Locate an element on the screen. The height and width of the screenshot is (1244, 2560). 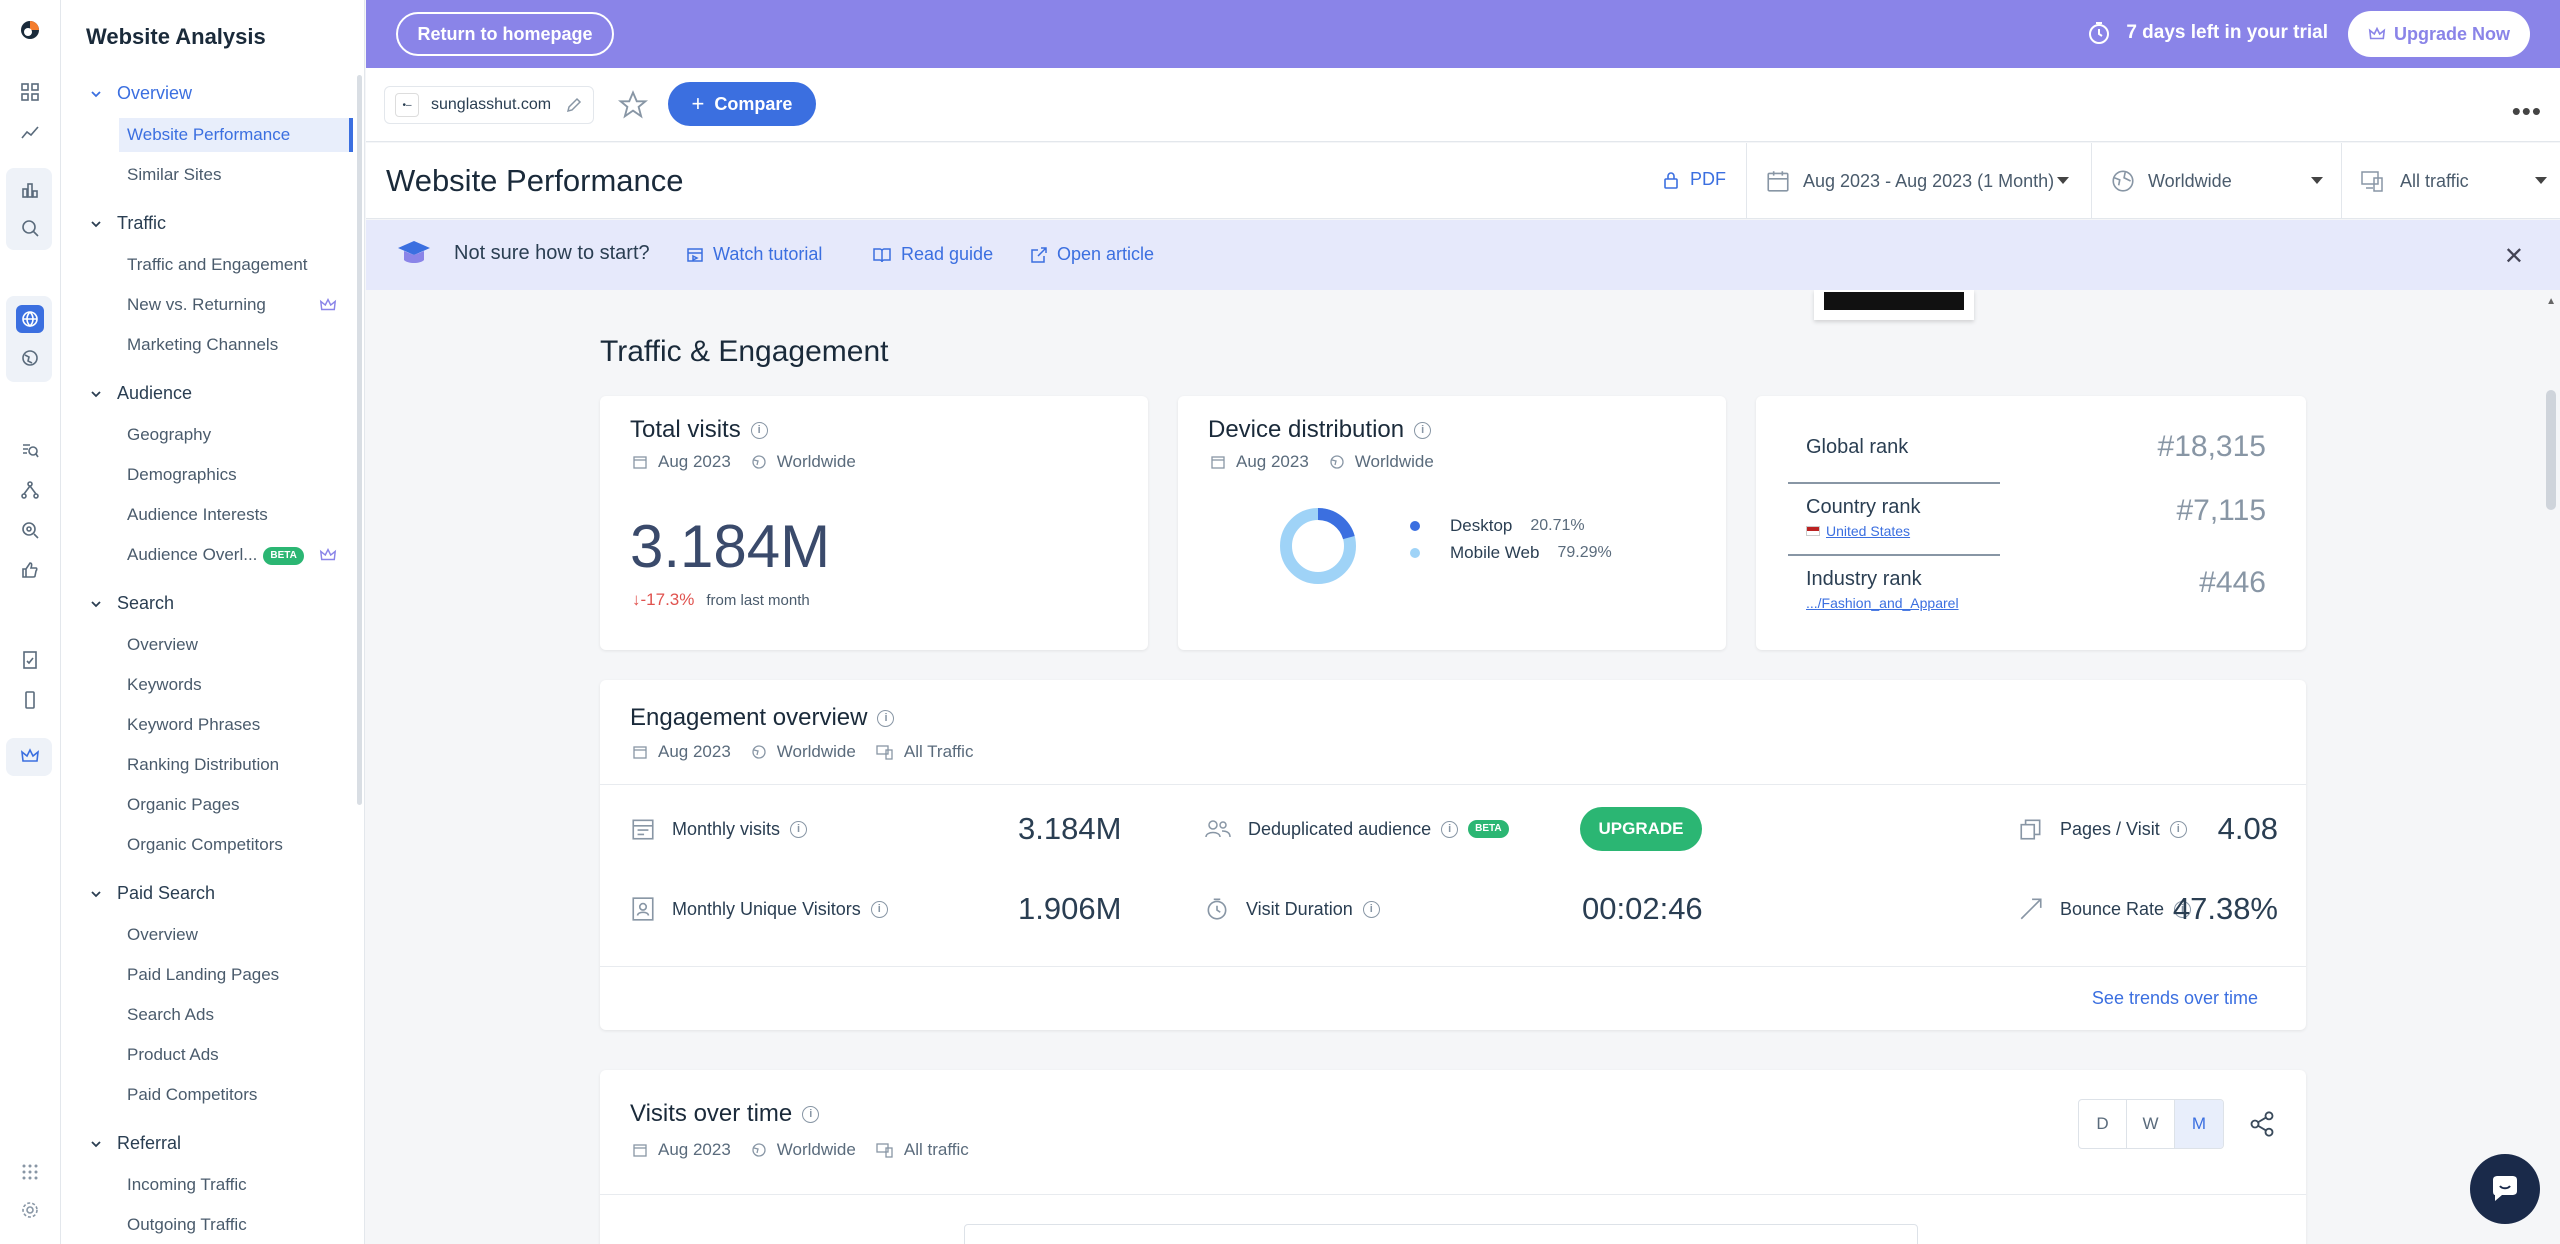
unique-visitors-label: Monthly Unique Visitors i is located at coordinates (759, 909).